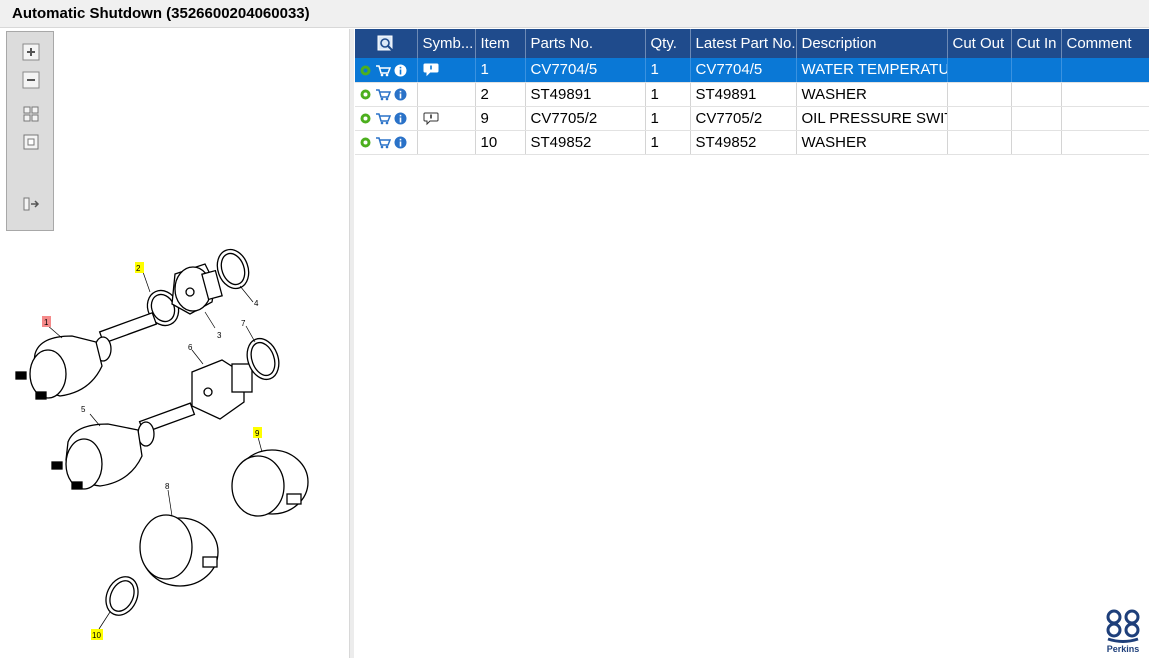  I want to click on column-header-filter, so click(386, 43).